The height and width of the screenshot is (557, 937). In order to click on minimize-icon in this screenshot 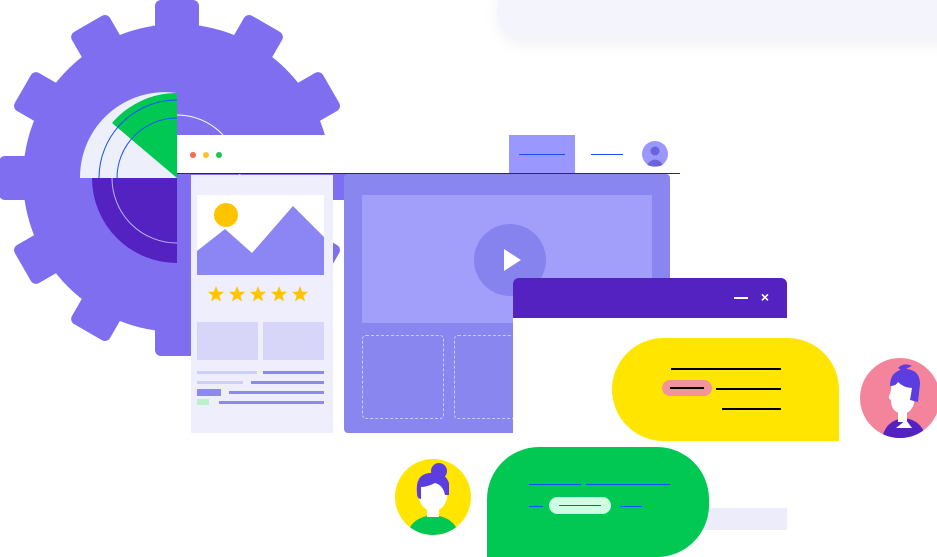, I will do `click(741, 298)`.